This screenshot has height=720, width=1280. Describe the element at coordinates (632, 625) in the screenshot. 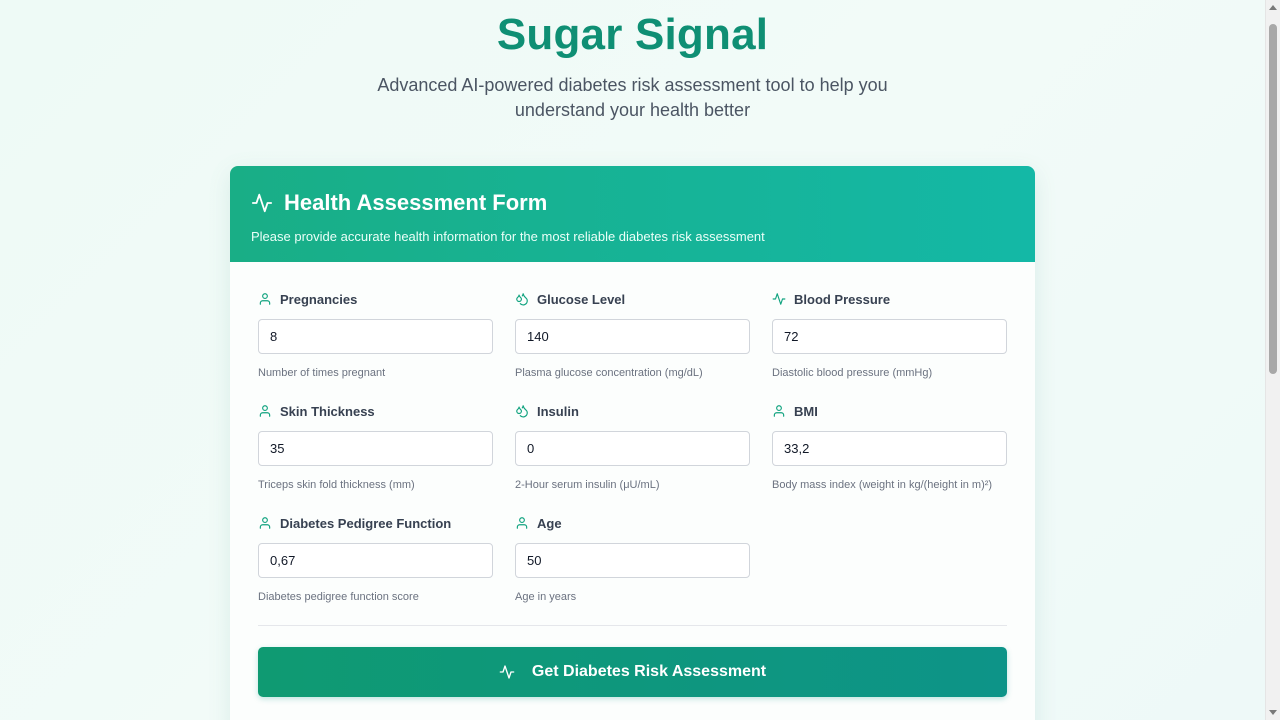

I see `form-divider` at that location.